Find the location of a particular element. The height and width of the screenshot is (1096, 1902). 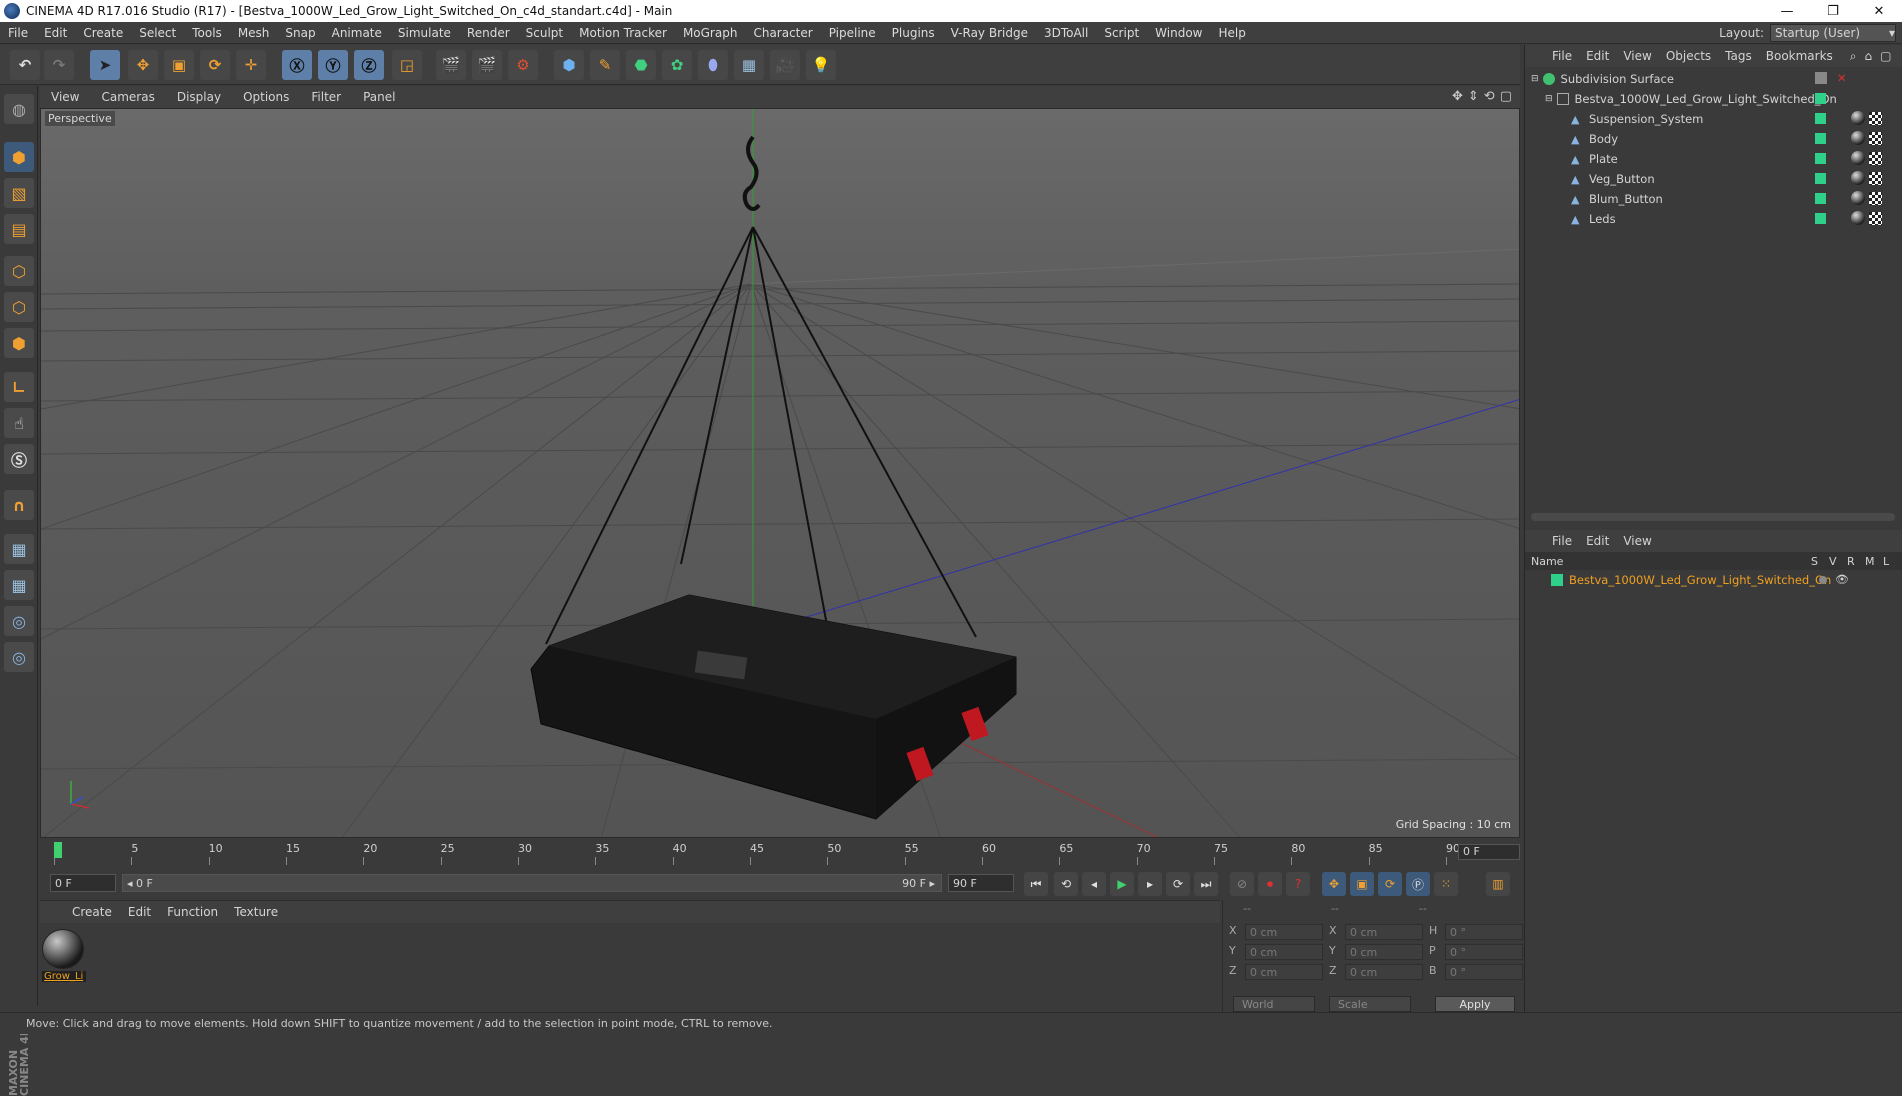

objects-menu-view: View is located at coordinates (1637, 56).